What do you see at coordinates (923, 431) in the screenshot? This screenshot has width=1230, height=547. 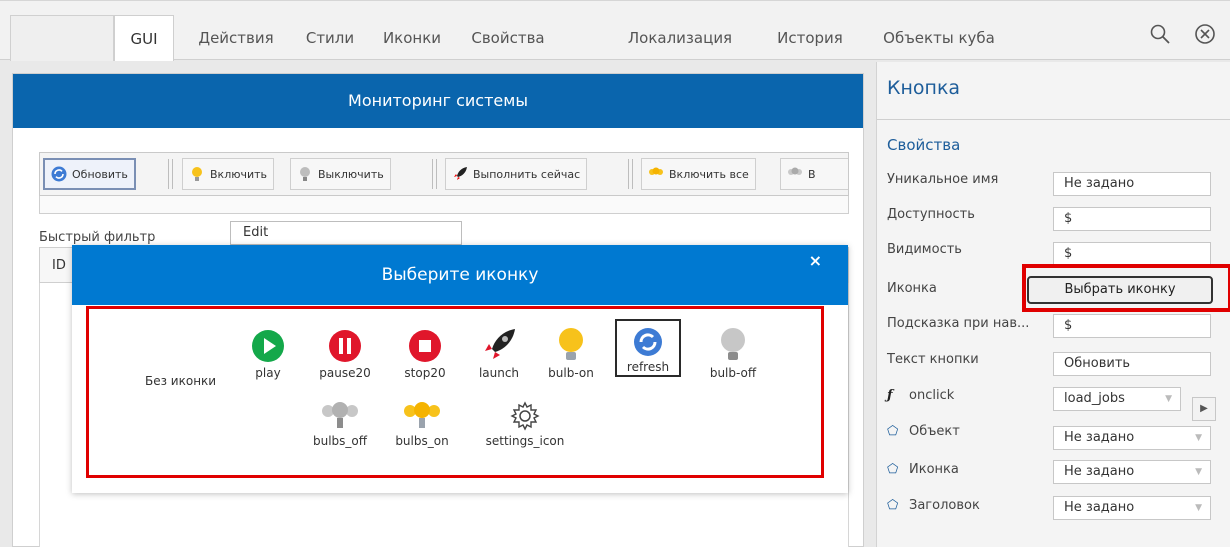 I see `object-label: ⬠ Объект` at bounding box center [923, 431].